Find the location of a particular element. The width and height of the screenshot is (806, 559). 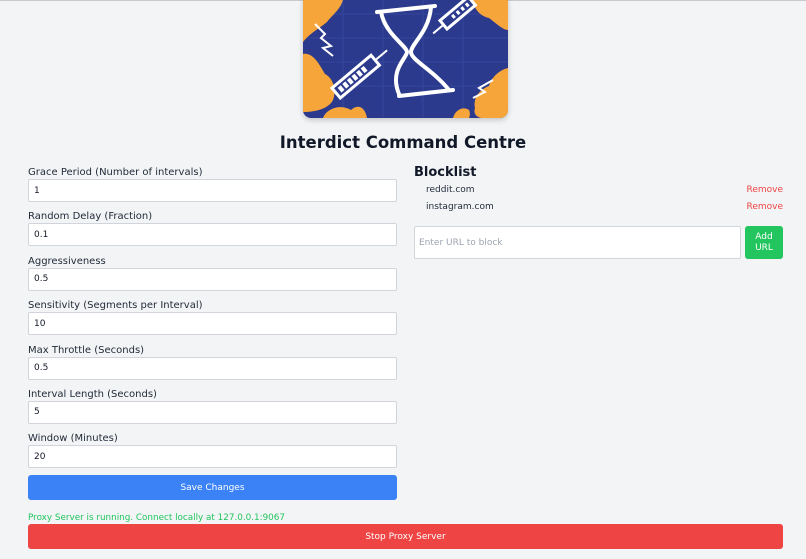

save-changes-button: Save Changes is located at coordinates (212, 487).